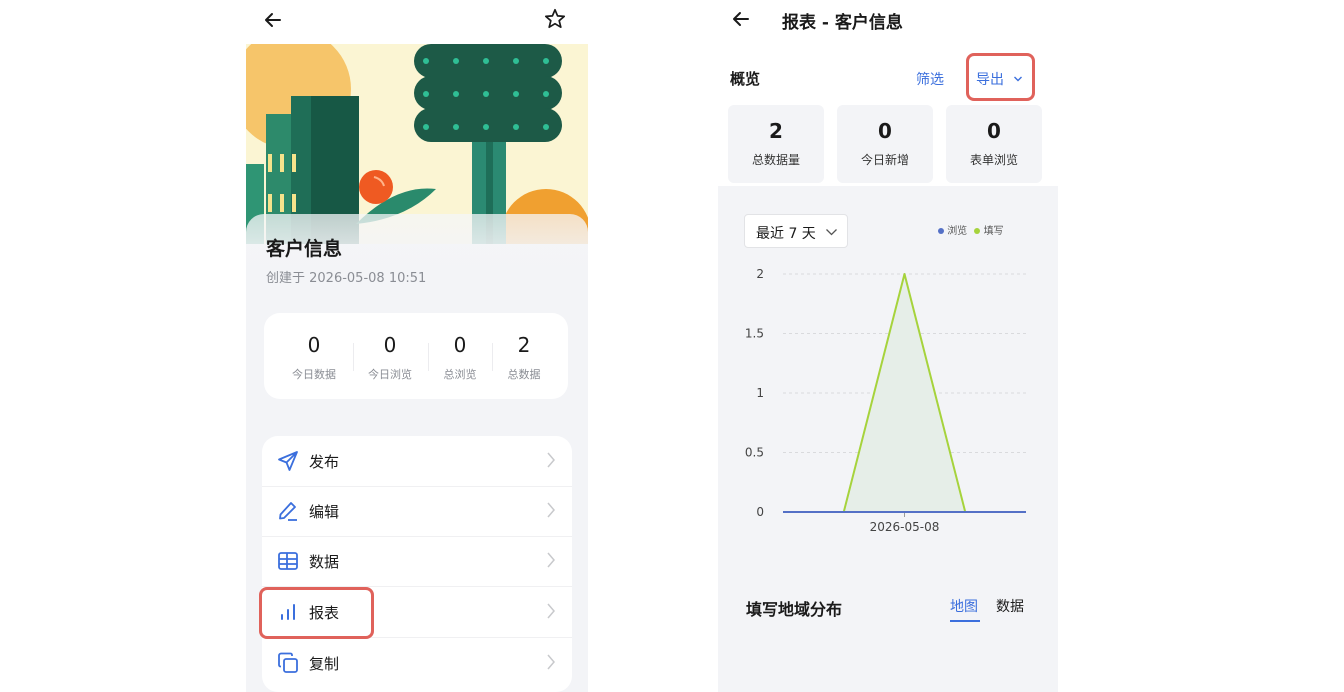  I want to click on overview-total: 2 总数据量, so click(776, 144).